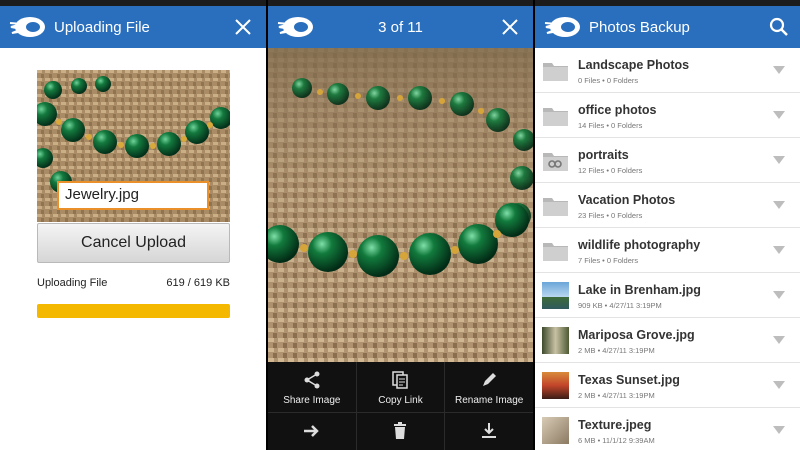  Describe the element at coordinates (636, 335) in the screenshot. I see `item-name: Mariposa Grove.jpg` at that location.